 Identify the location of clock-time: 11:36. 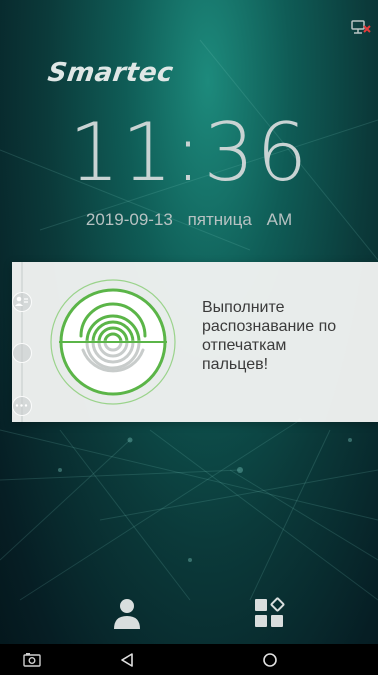
(189, 152).